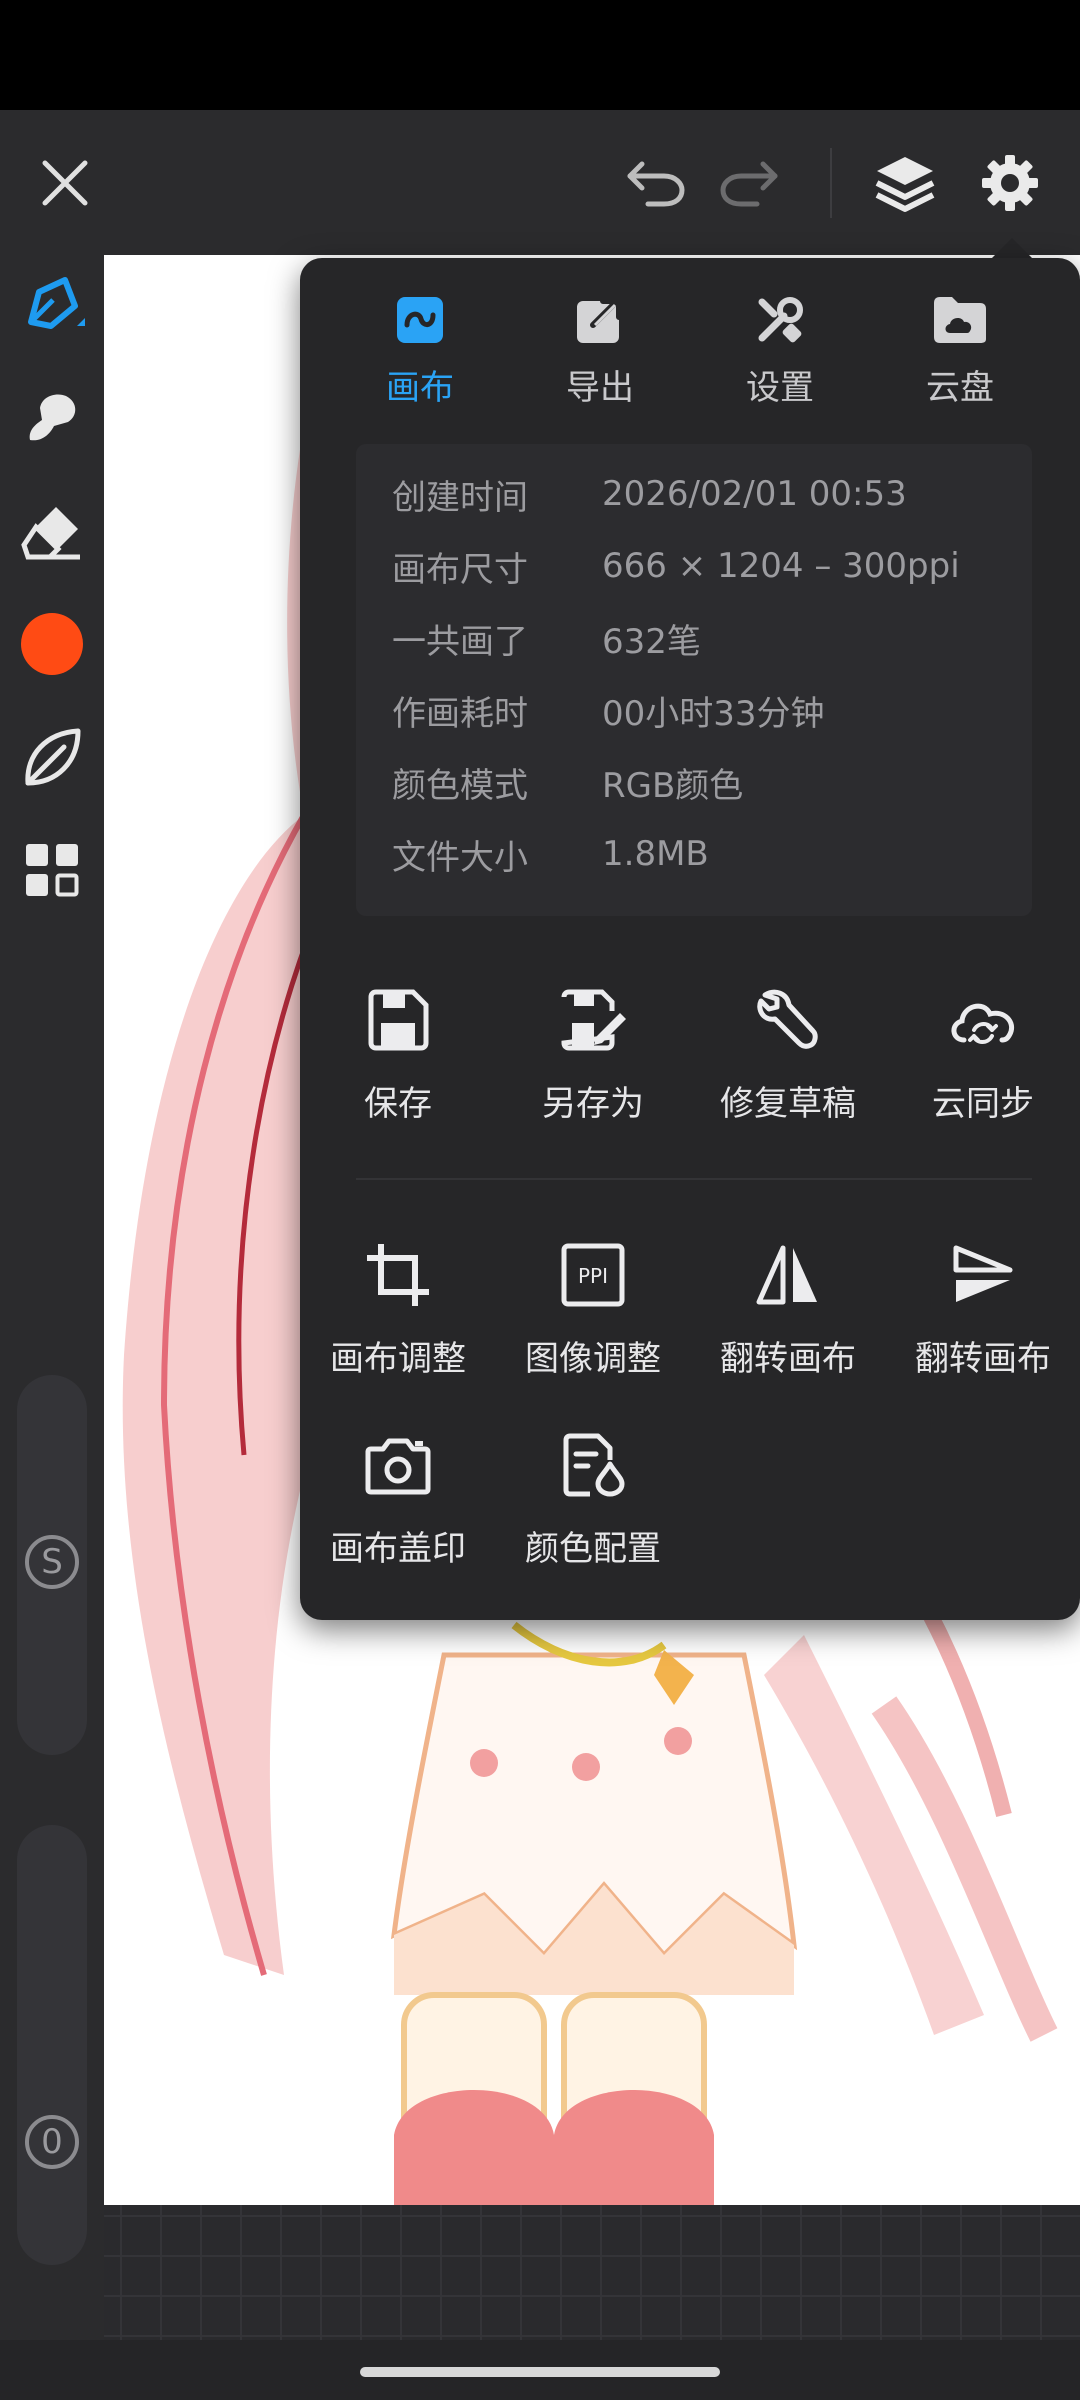 This screenshot has width=1080, height=2400. I want to click on canvas-icon, so click(420, 320).